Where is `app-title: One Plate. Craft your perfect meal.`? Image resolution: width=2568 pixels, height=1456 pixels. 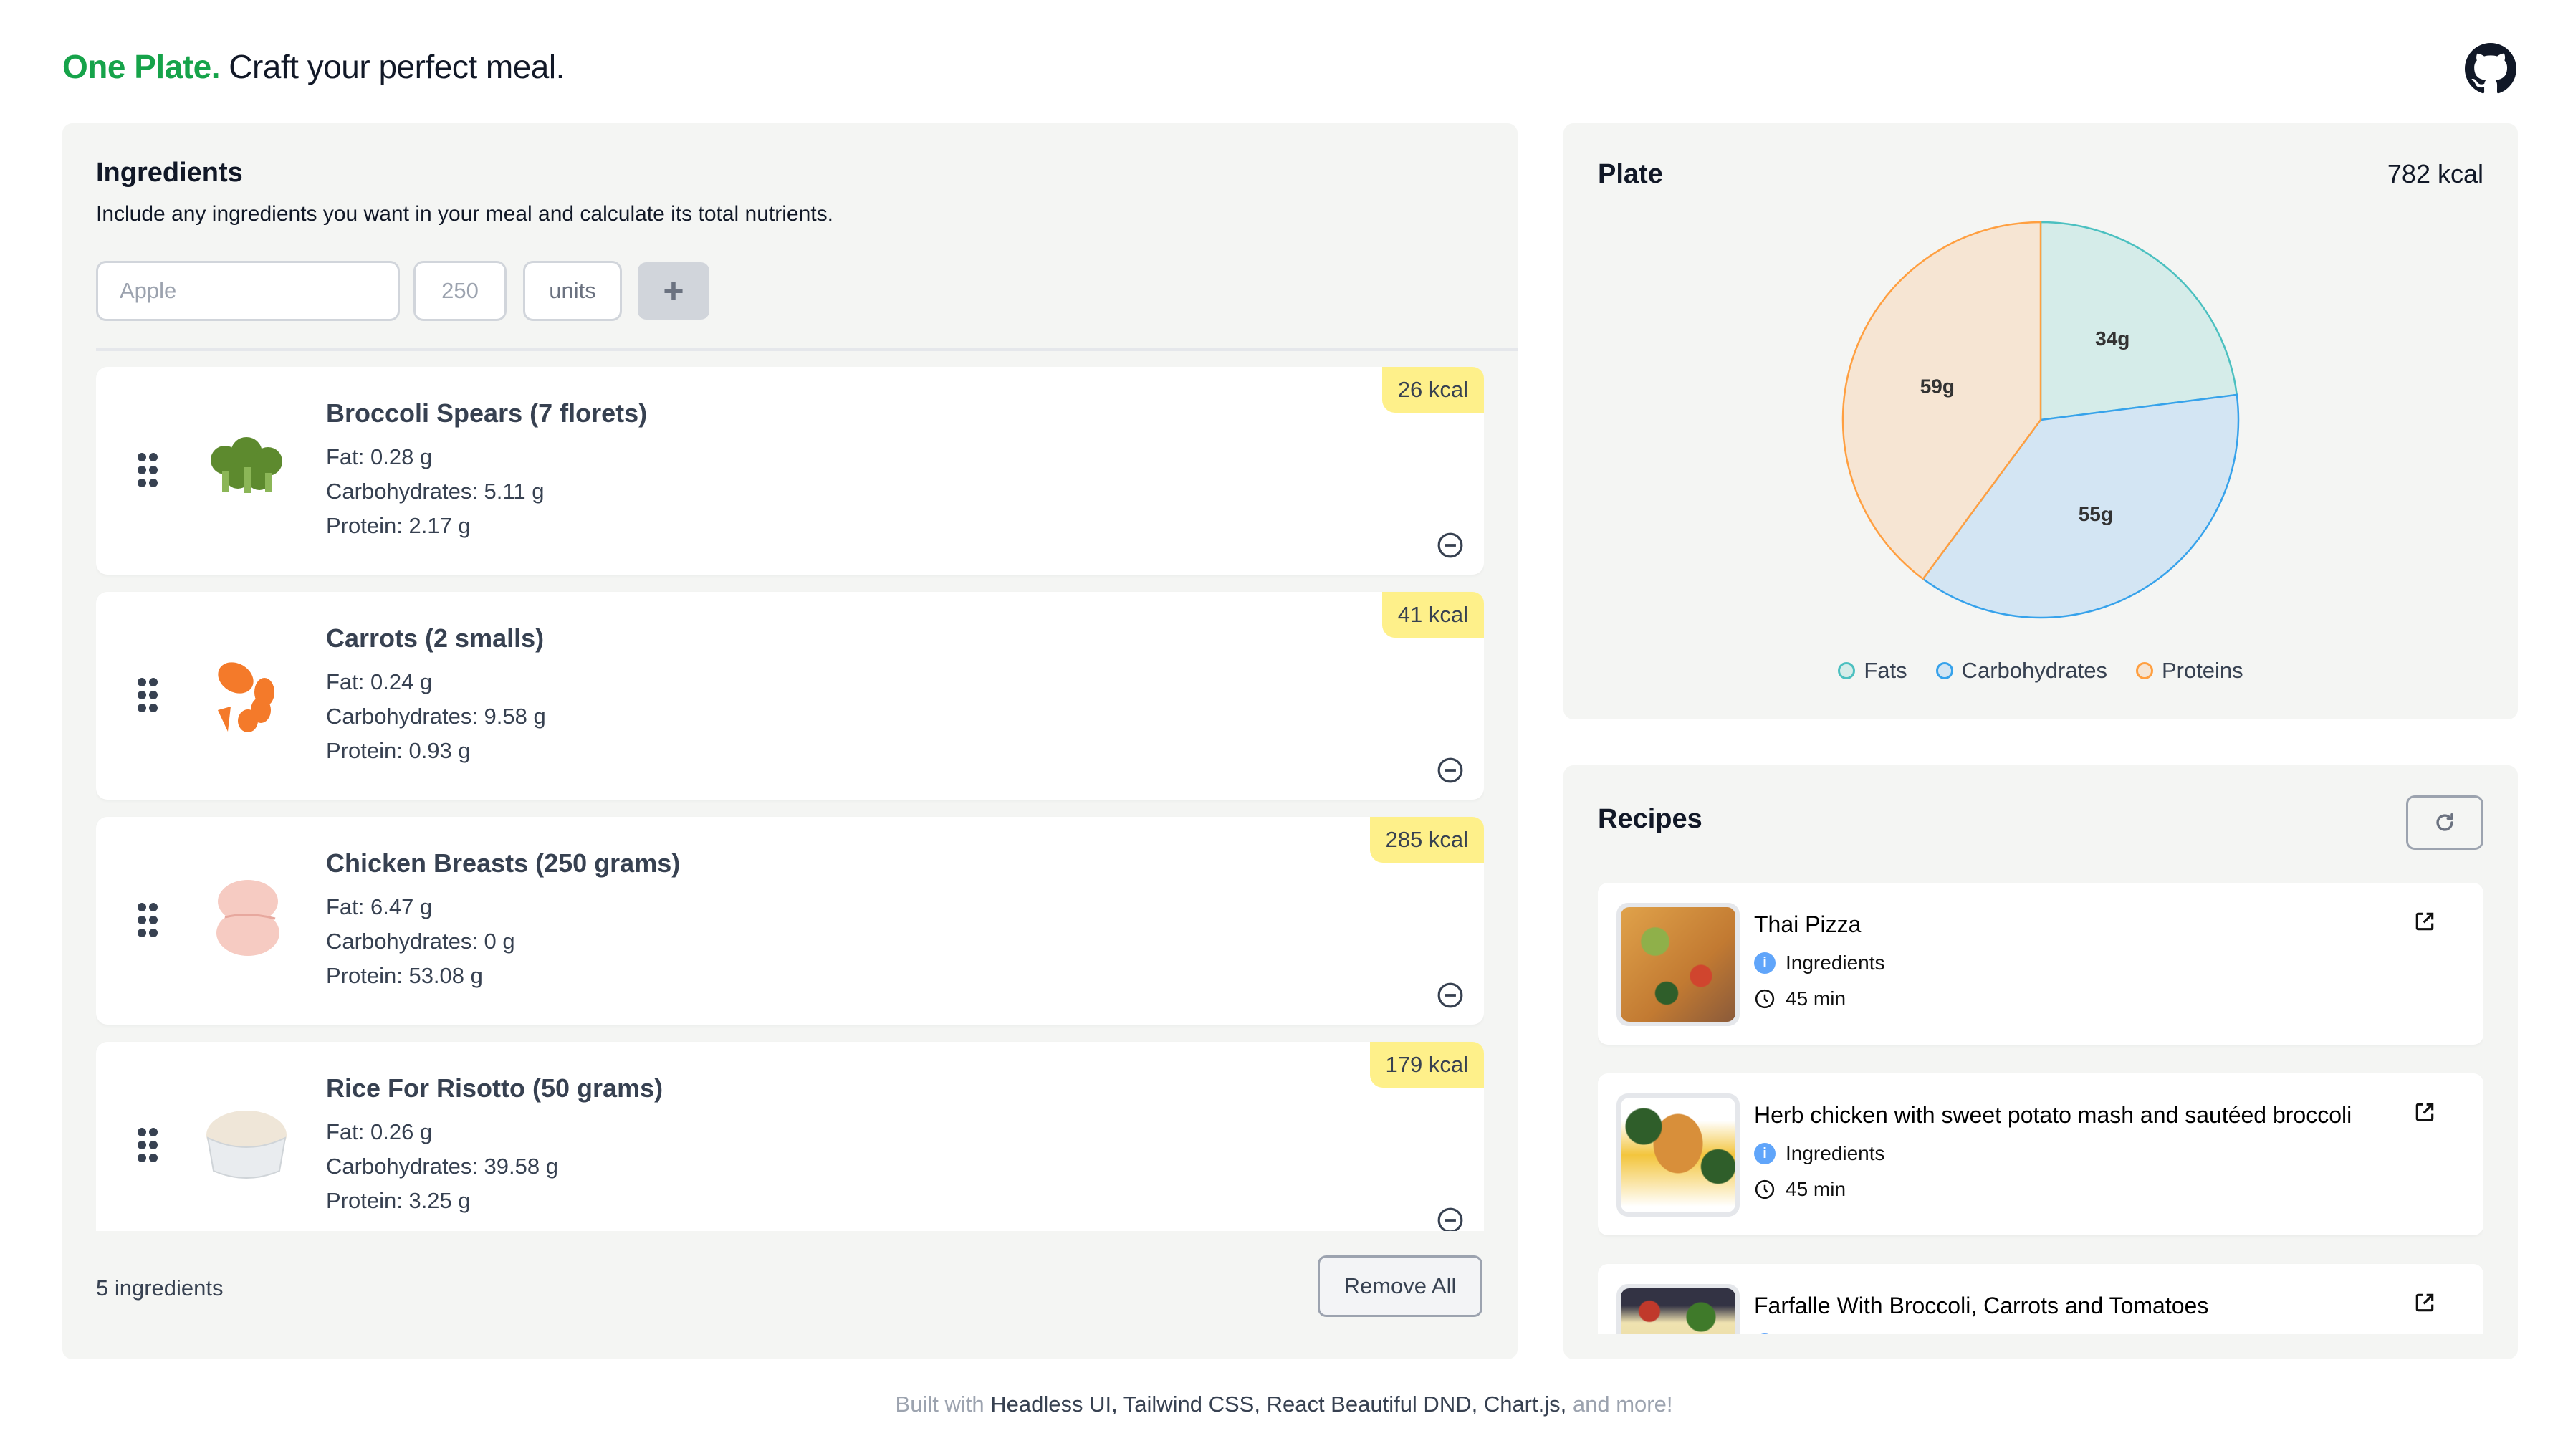 app-title: One Plate. Craft your perfect meal. is located at coordinates (313, 66).